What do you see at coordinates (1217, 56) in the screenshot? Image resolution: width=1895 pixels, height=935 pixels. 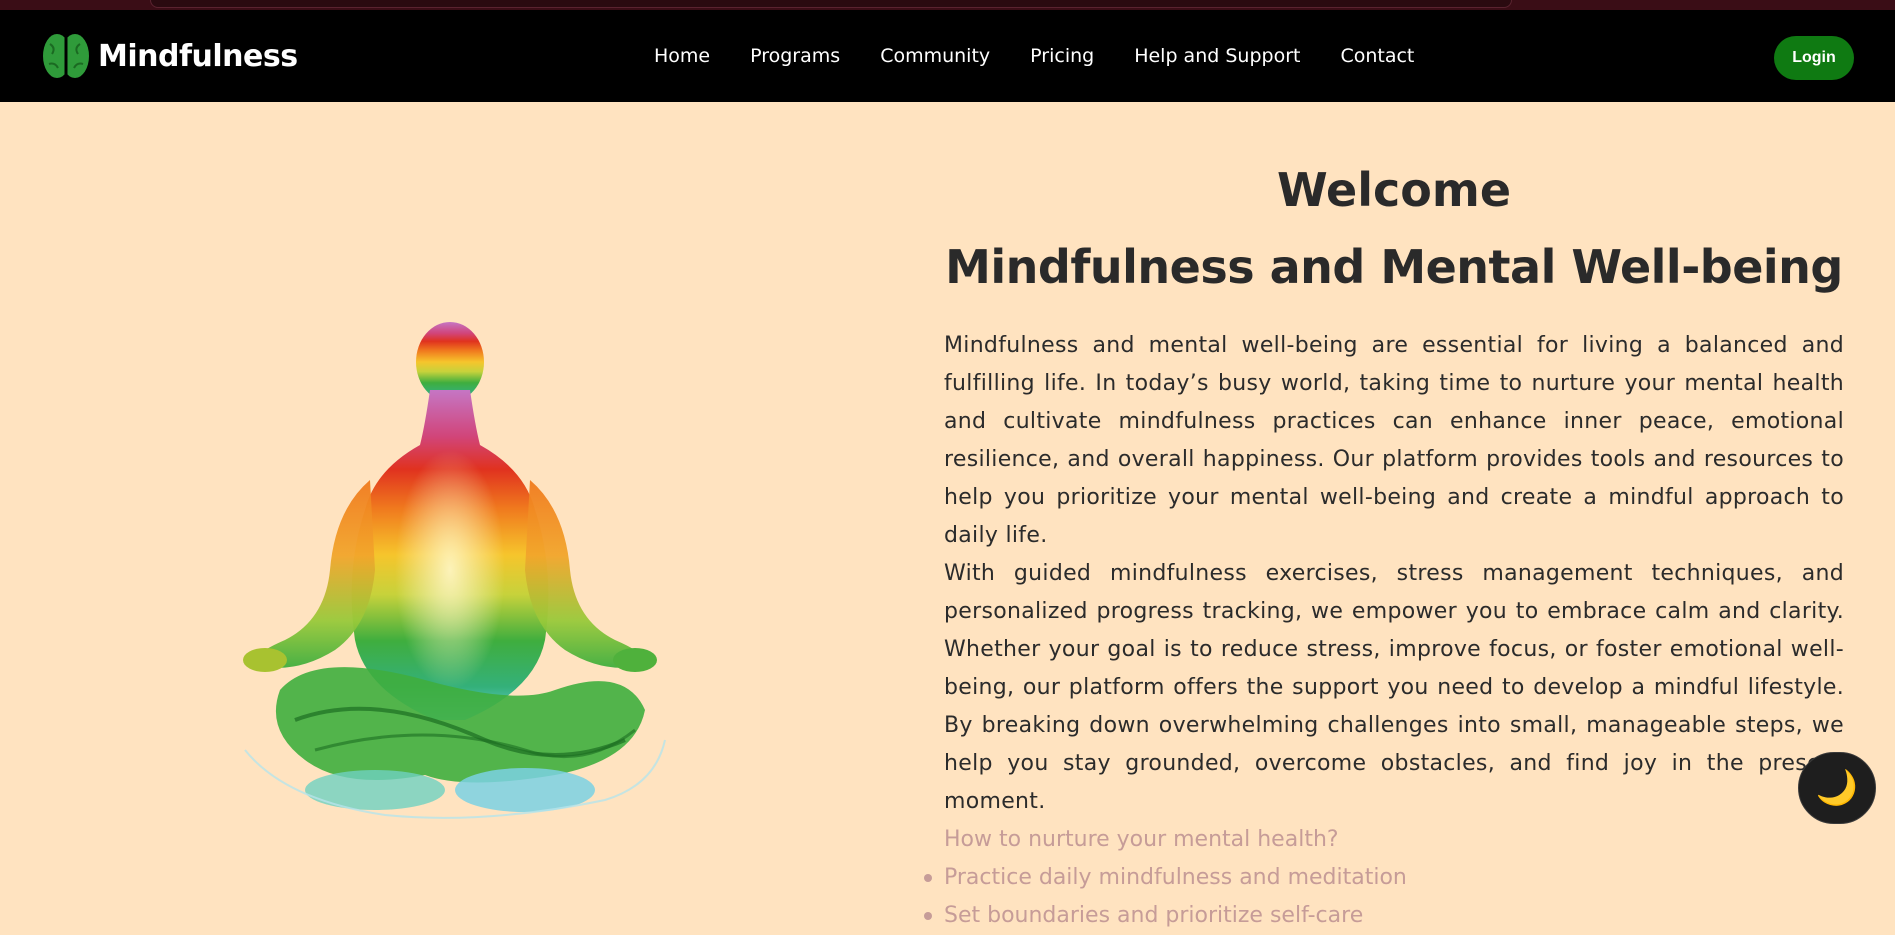 I see `nav-help-and-support: Help and Support` at bounding box center [1217, 56].